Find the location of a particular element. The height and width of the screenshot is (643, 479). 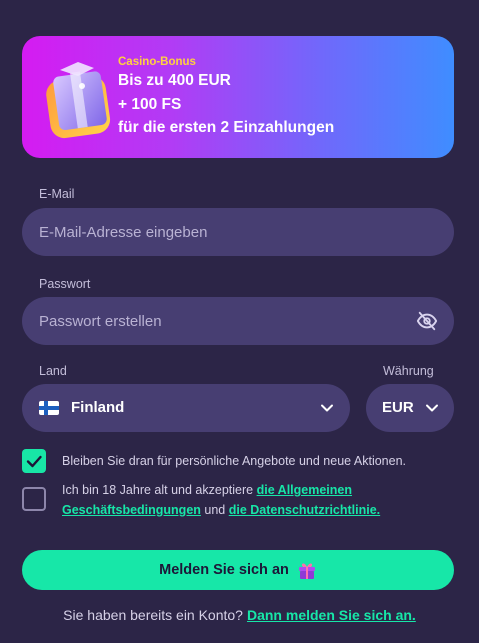

password-field-wrapper is located at coordinates (238, 321).